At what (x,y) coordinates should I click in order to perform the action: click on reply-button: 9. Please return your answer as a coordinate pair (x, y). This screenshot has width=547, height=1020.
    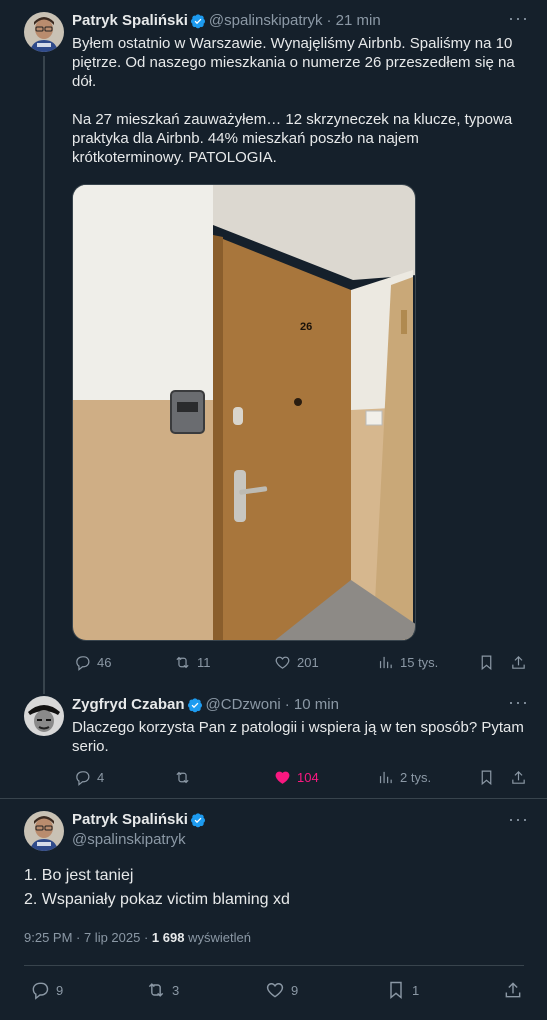
    Looking at the image, I should click on (46, 990).